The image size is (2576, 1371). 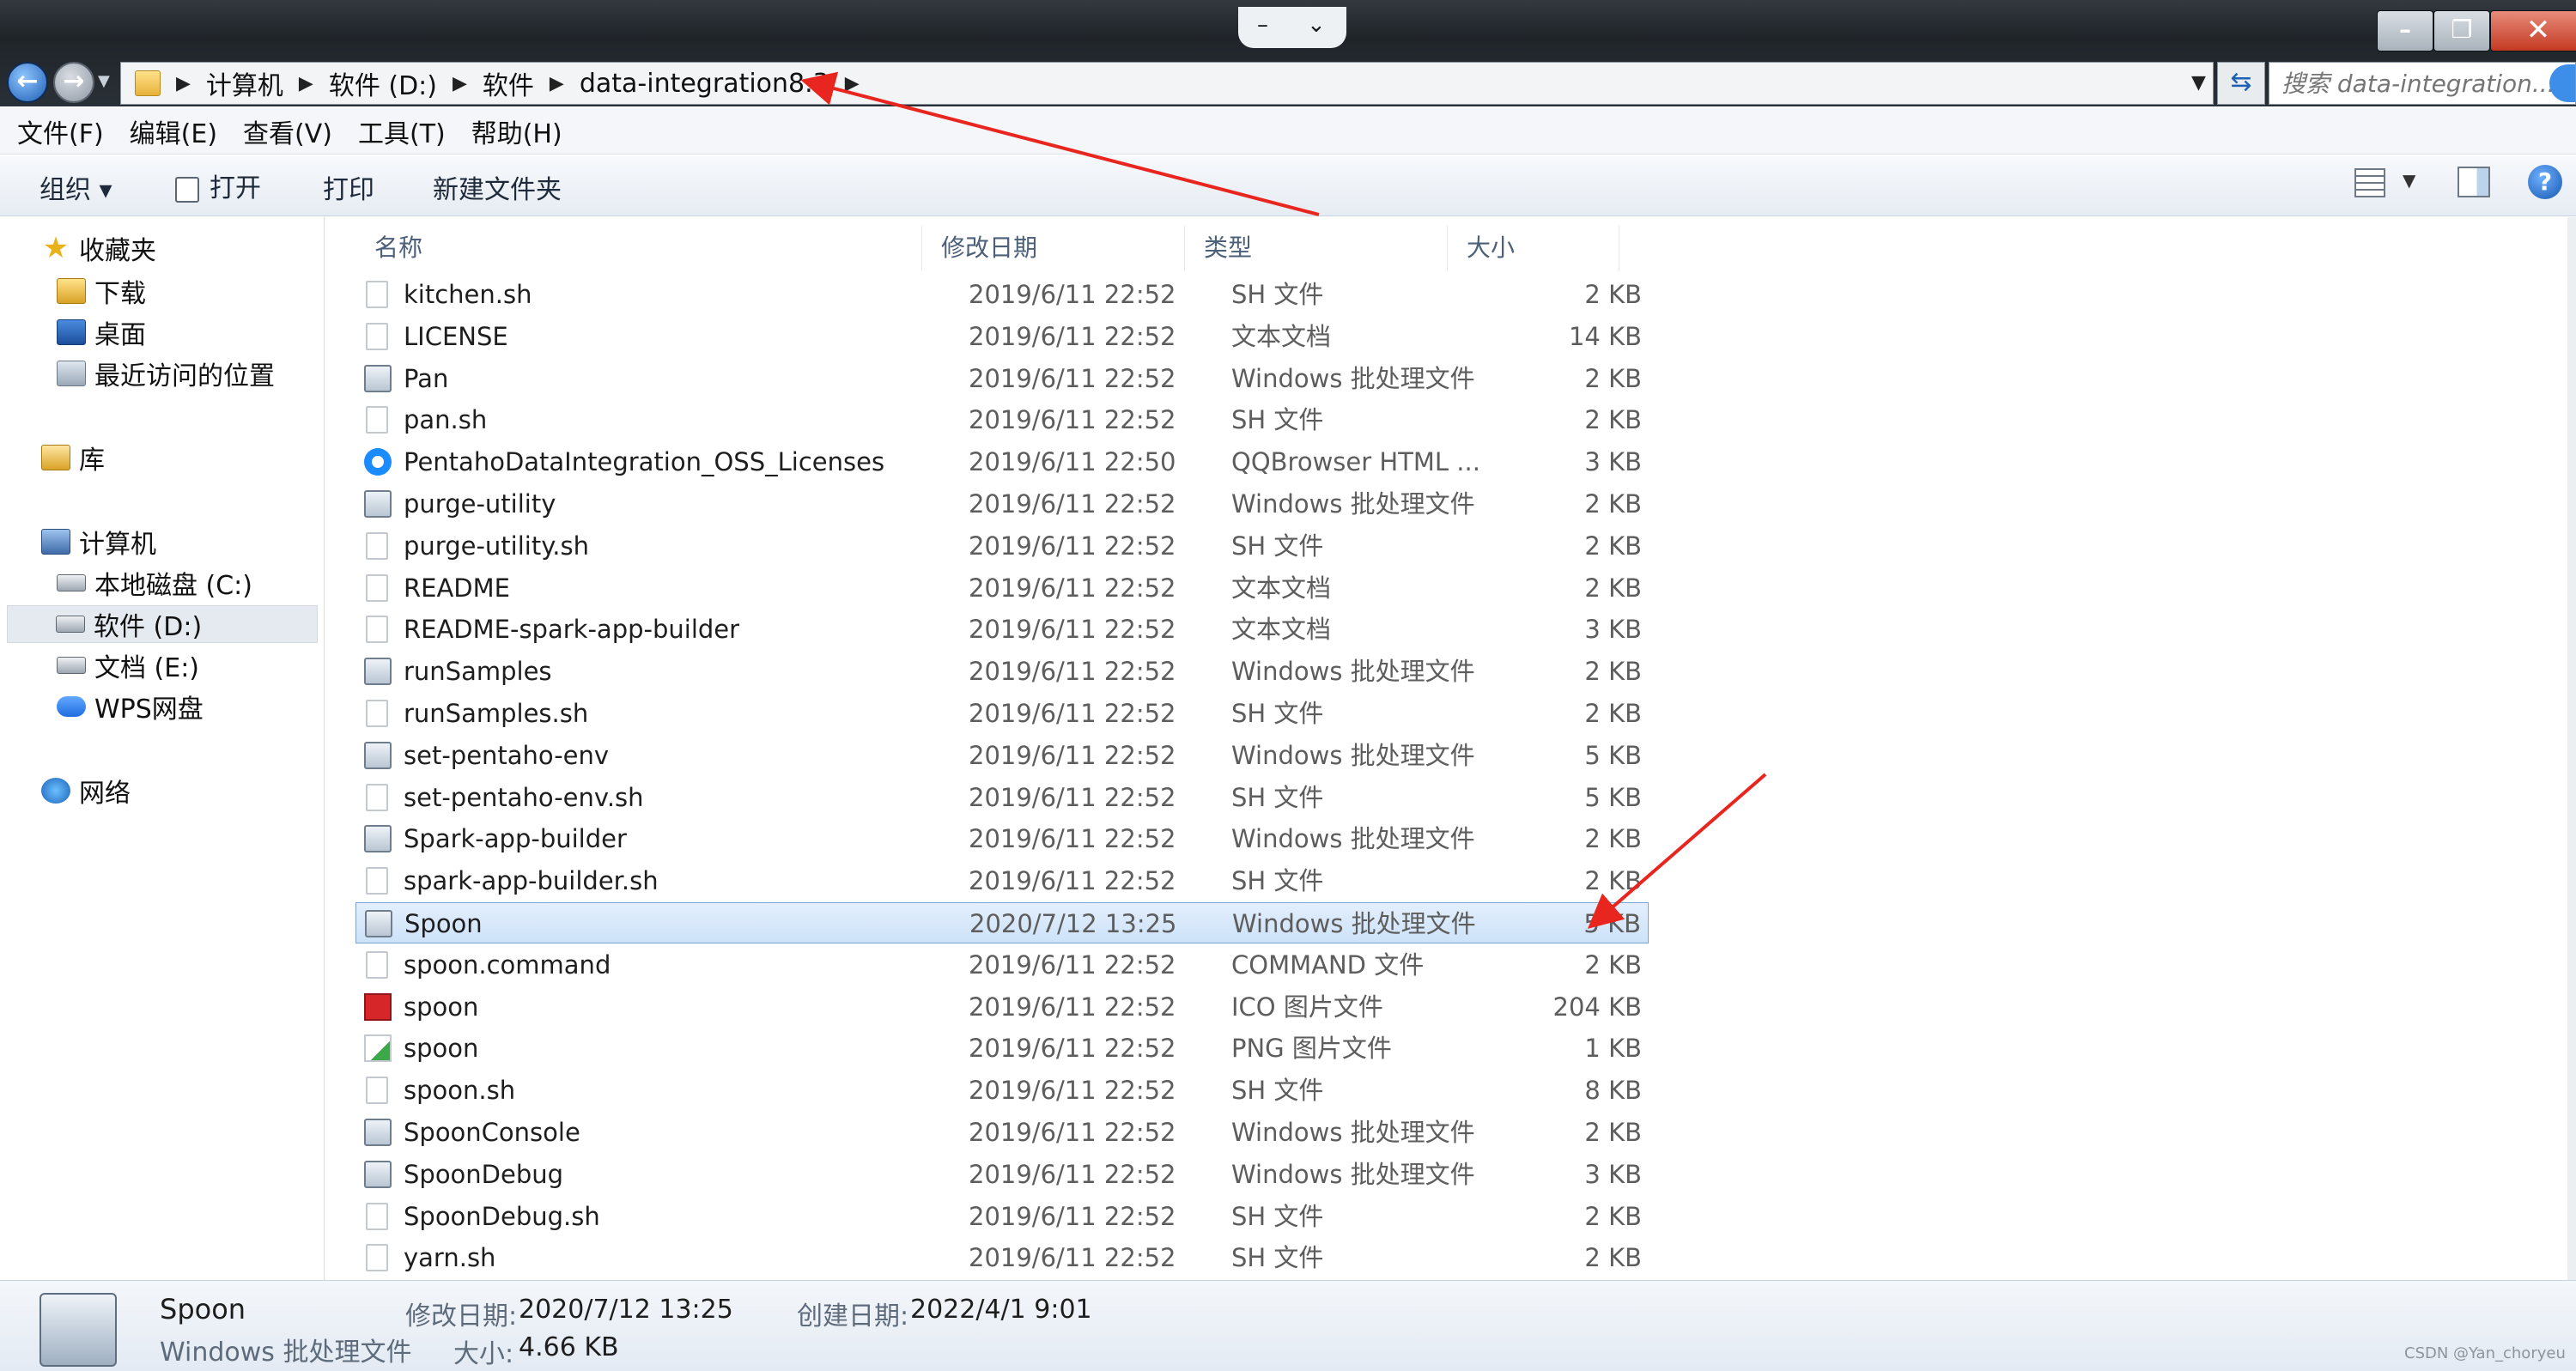 What do you see at coordinates (286, 1353) in the screenshot?
I see `details-file-type: Windows 批处理文件` at bounding box center [286, 1353].